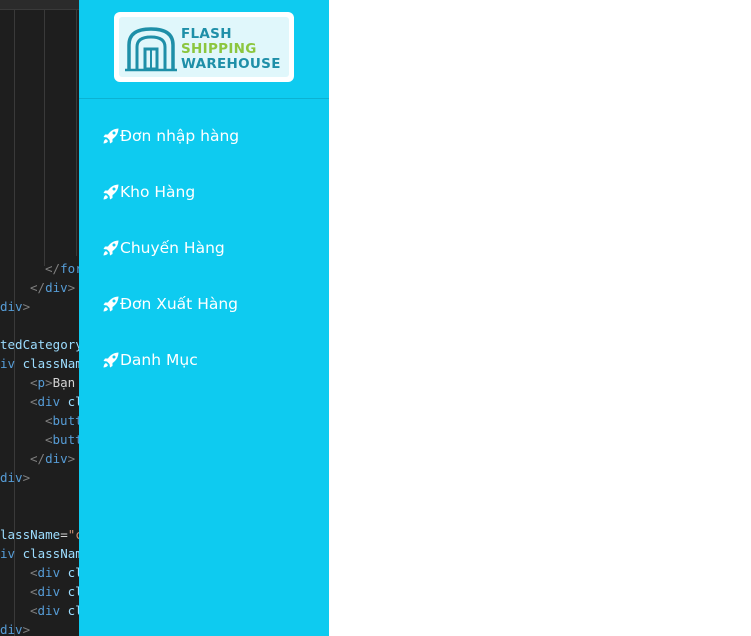 Image resolution: width=751 pixels, height=636 pixels. Describe the element at coordinates (204, 98) in the screenshot. I see `sidebar-divider` at that location.